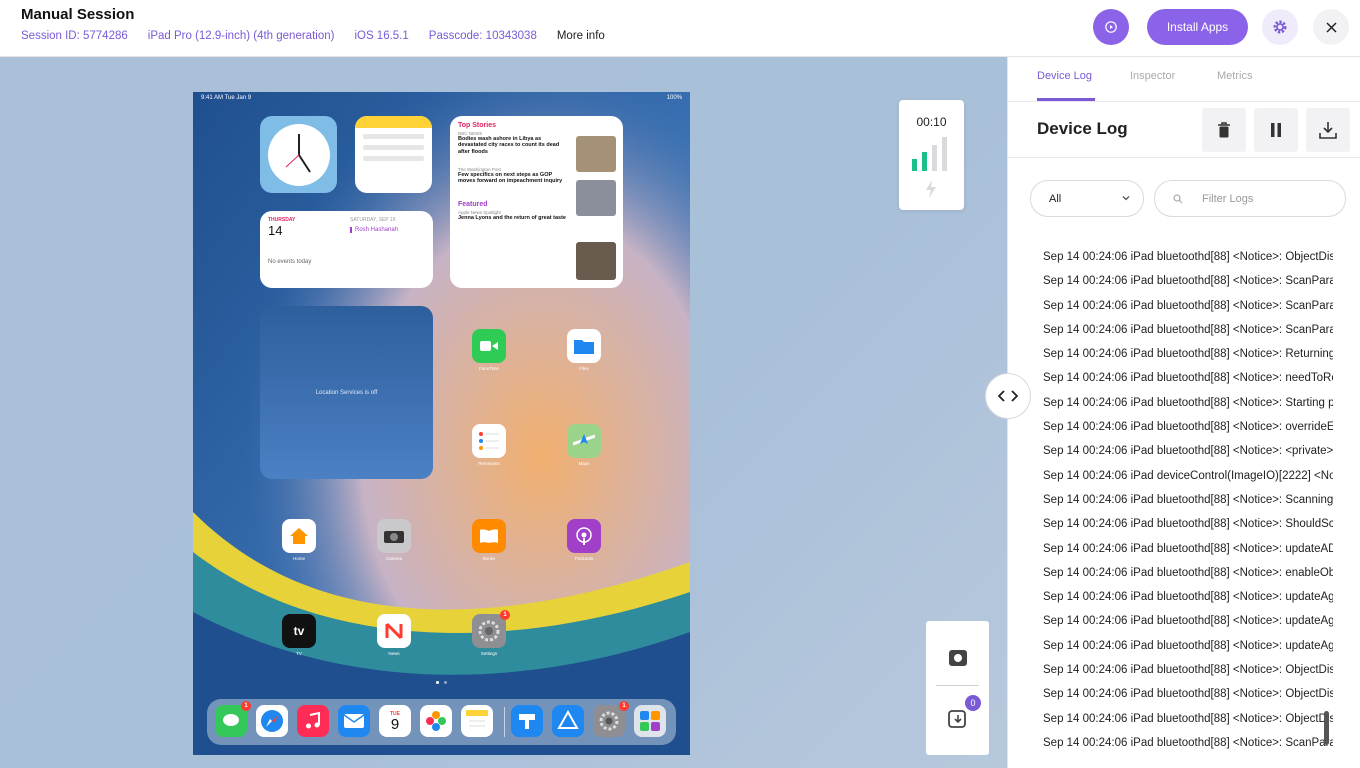 The width and height of the screenshot is (1360, 768). I want to click on app-home: Home, so click(299, 540).